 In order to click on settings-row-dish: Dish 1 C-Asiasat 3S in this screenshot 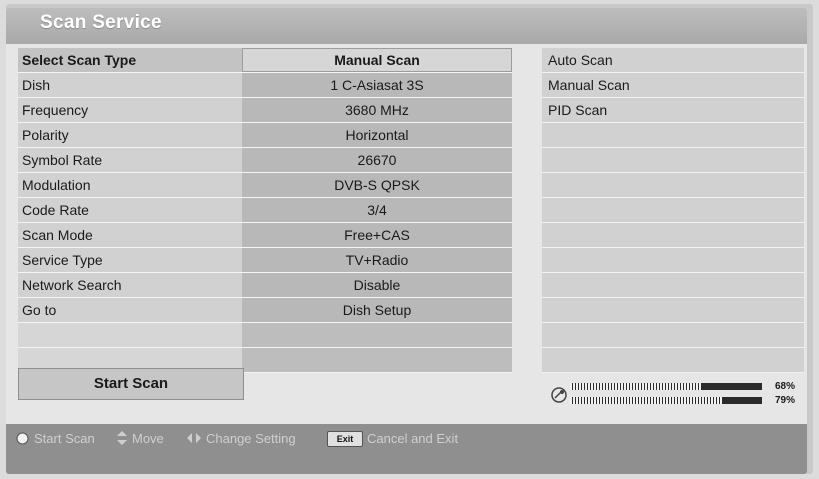, I will do `click(265, 85)`.